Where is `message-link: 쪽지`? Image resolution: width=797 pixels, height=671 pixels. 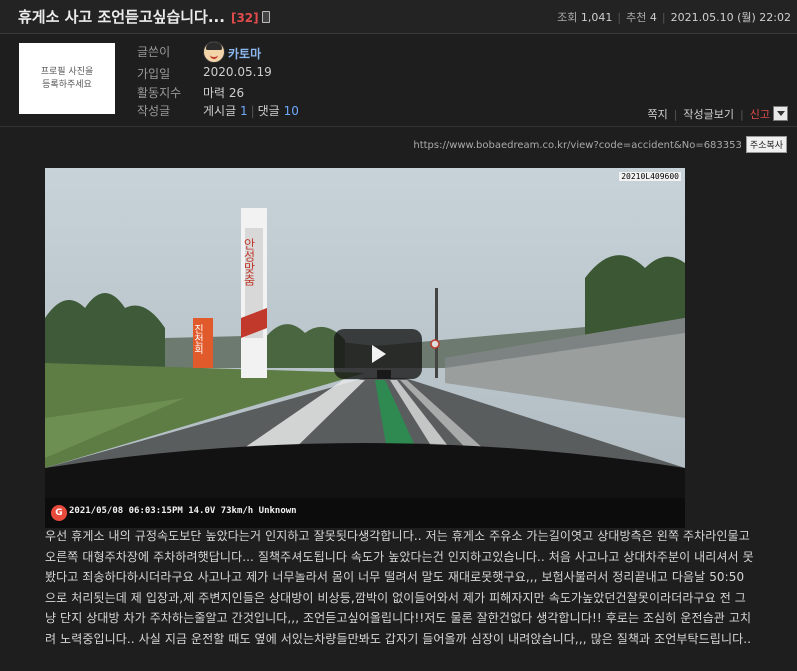
message-link: 쪽지 is located at coordinates (657, 114).